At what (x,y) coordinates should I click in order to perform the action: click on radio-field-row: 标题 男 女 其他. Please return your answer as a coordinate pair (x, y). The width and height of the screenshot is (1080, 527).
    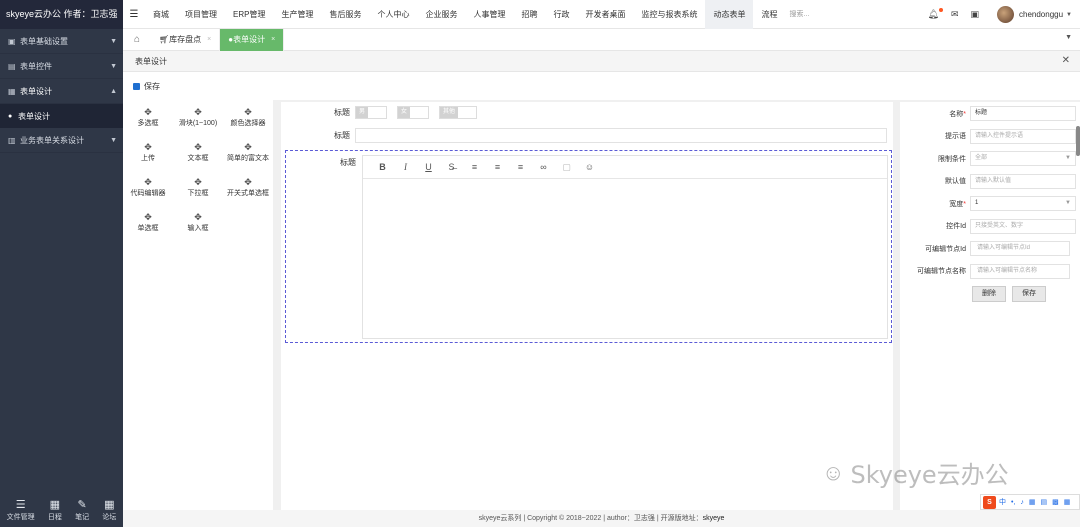
    Looking at the image, I should click on (384, 112).